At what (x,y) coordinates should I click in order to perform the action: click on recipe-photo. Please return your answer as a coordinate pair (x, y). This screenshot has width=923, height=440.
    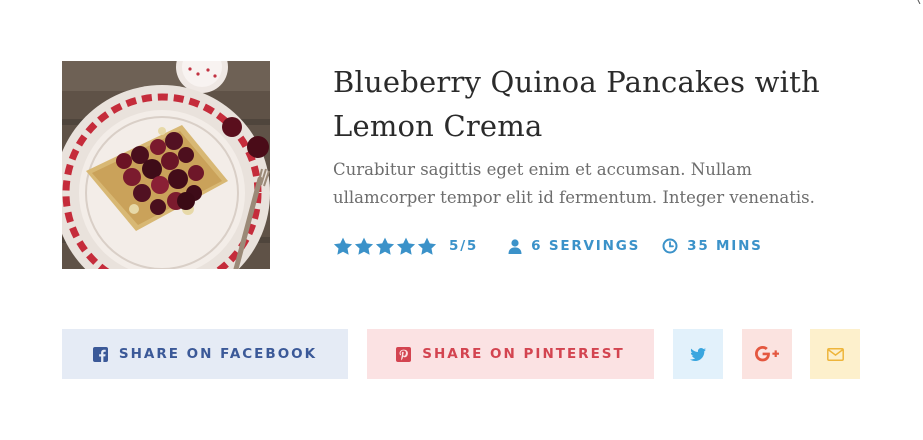
    Looking at the image, I should click on (166, 165).